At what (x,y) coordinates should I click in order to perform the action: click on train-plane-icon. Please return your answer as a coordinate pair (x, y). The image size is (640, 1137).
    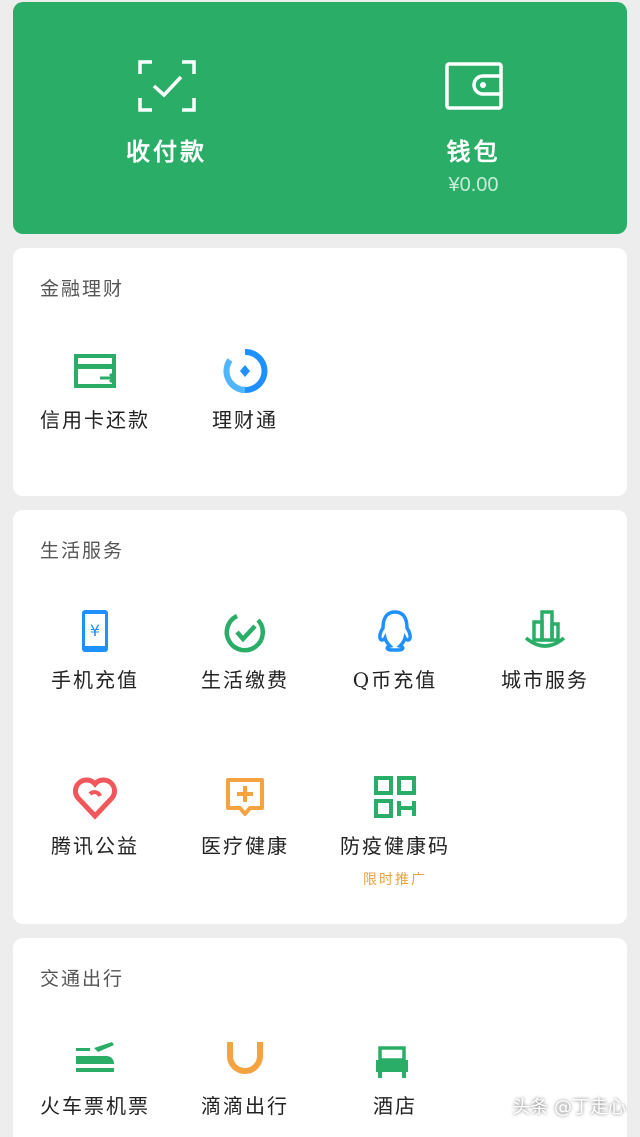
    Looking at the image, I should click on (95, 1057).